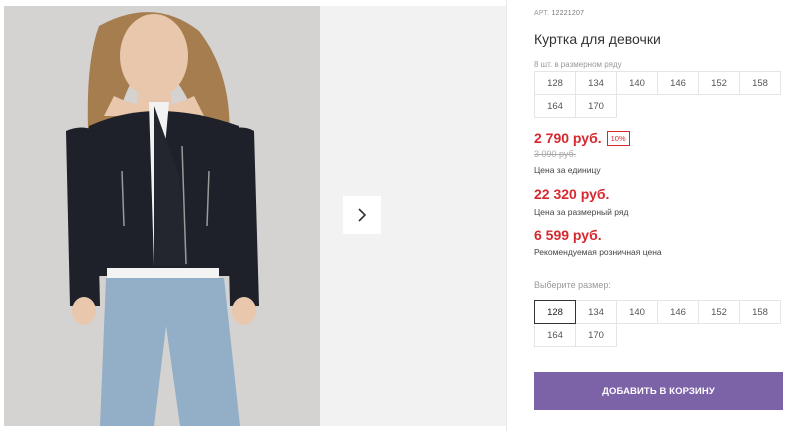 The height and width of the screenshot is (431, 800). What do you see at coordinates (598, 252) in the screenshot?
I see `retail-price-label: Рекомендуемая розничная цена` at bounding box center [598, 252].